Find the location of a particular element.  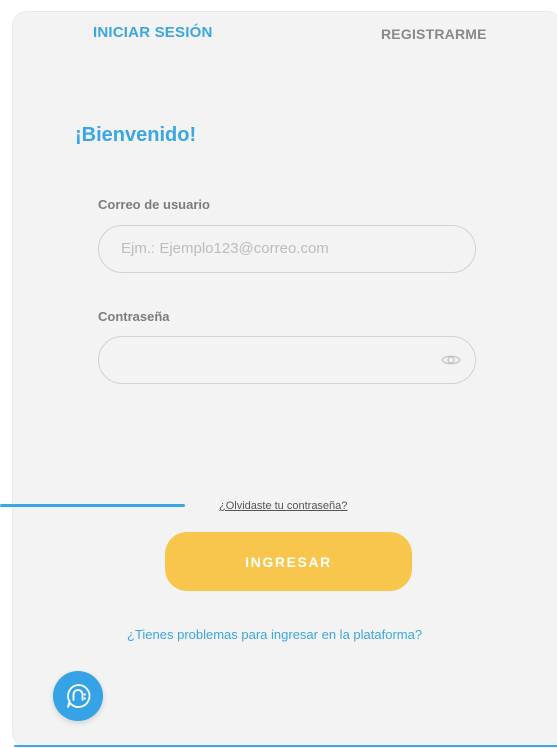

chat-button is located at coordinates (78, 696).